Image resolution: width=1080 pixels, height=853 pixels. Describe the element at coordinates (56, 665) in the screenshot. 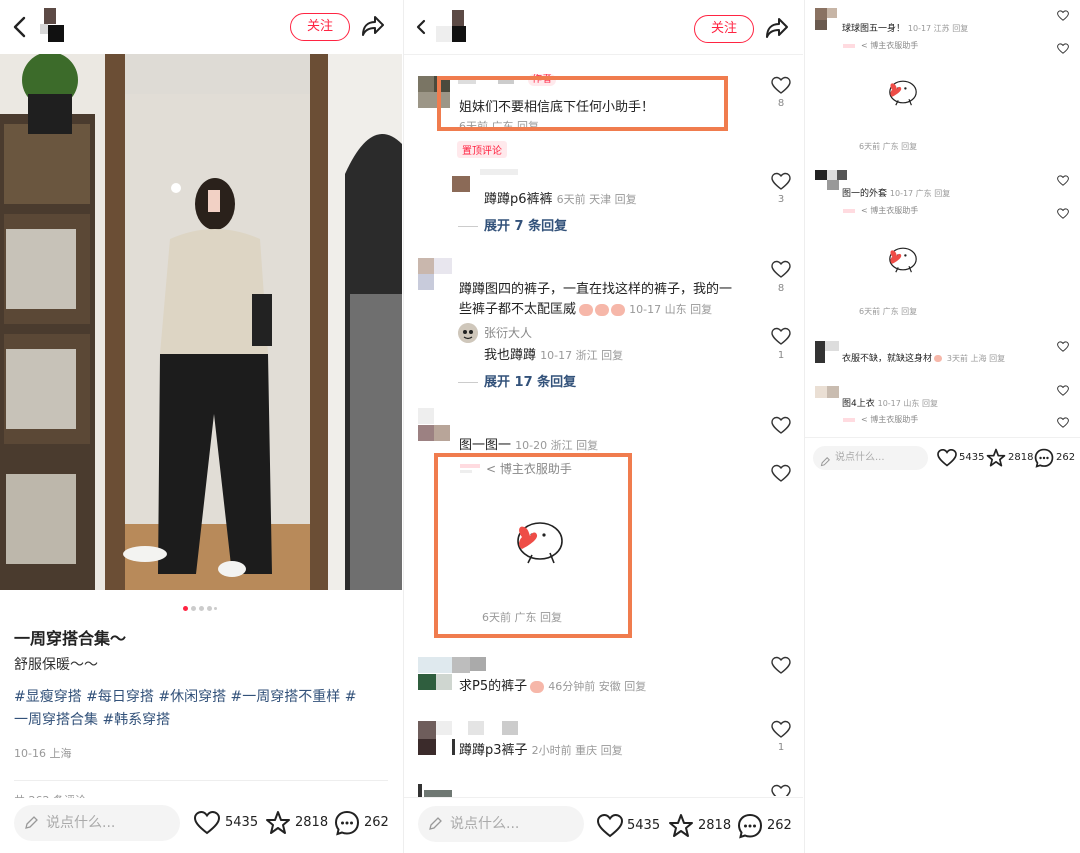

I see `post-description: 舒服保暖～～` at that location.